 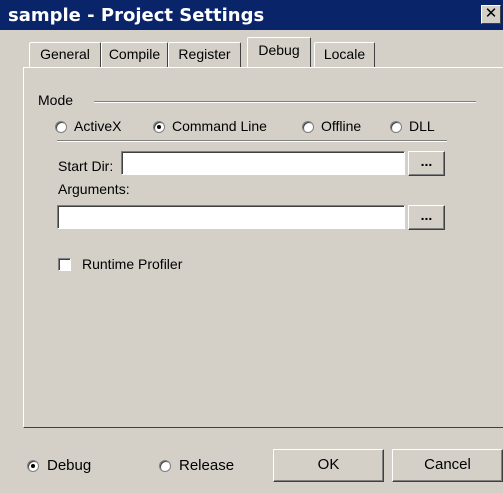 I want to click on config-debug-label: Debug, so click(x=69, y=465).